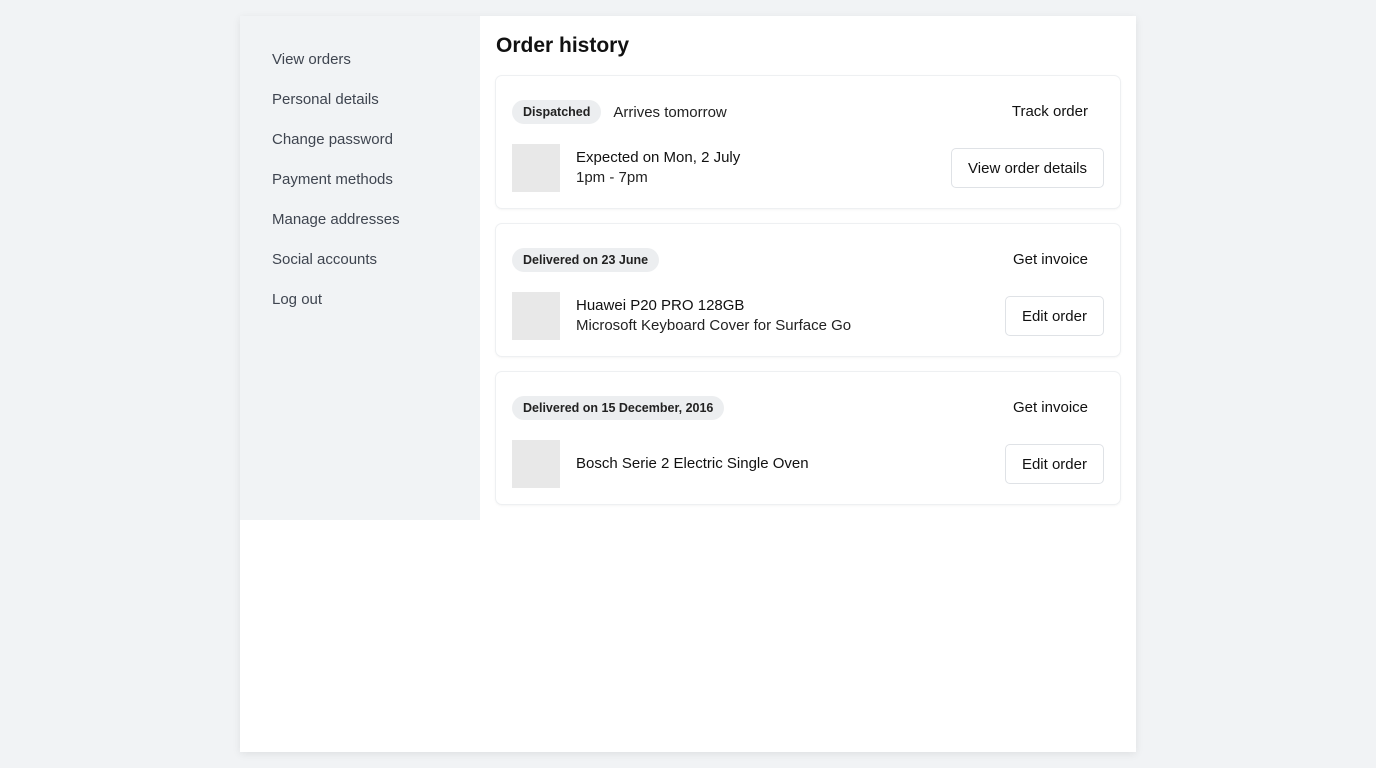  Describe the element at coordinates (658, 157) in the screenshot. I see `order-detail-line1: Expected on Mon, 2 July` at that location.